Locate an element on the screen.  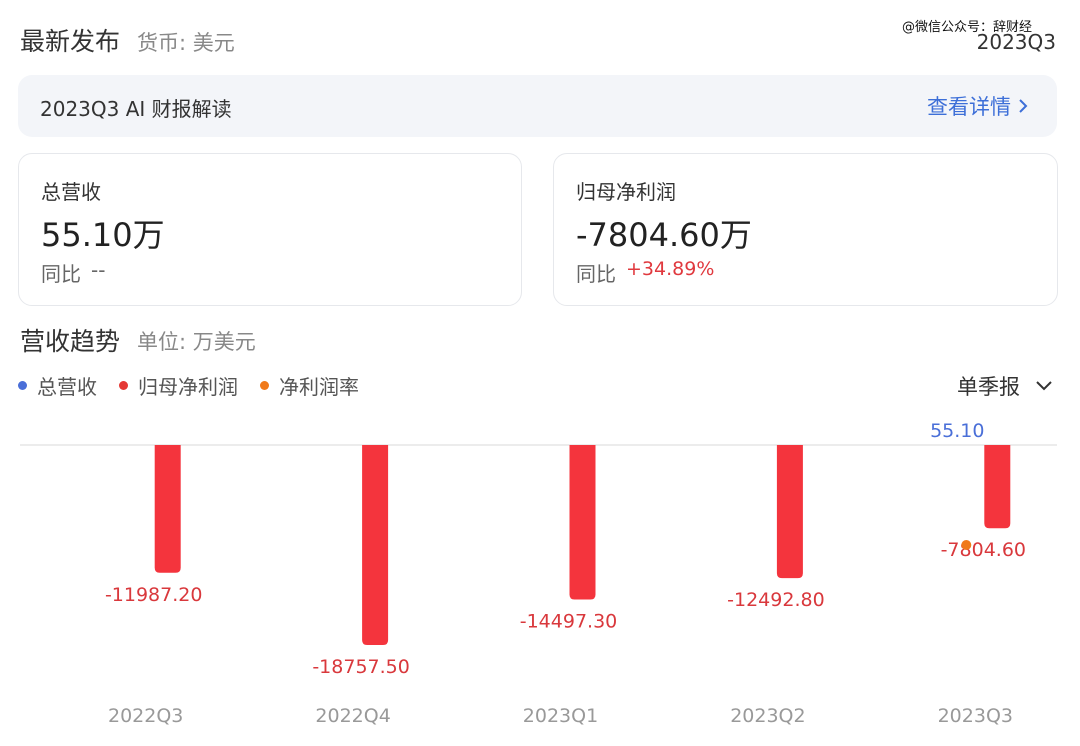
net-profit-data-label: -12492.80 is located at coordinates (776, 600).